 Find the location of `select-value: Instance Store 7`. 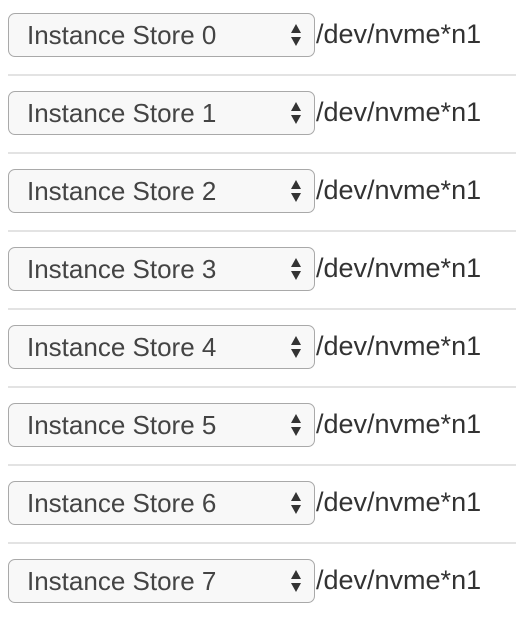

select-value: Instance Store 7 is located at coordinates (122, 581).